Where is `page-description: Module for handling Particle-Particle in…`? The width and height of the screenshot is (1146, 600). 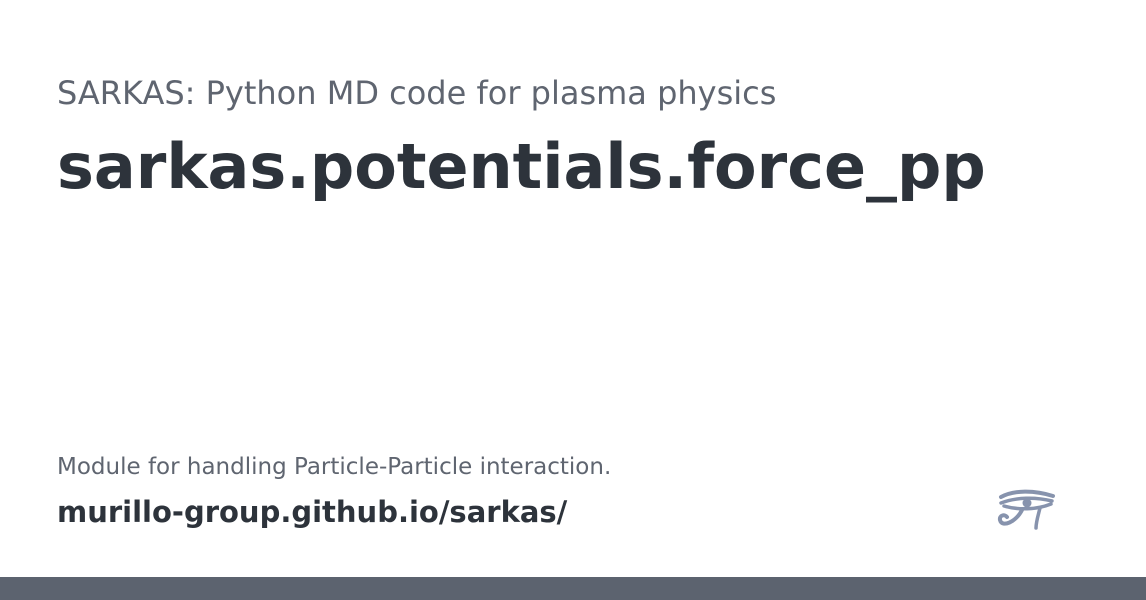 page-description: Module for handling Particle-Particle in… is located at coordinates (334, 467).